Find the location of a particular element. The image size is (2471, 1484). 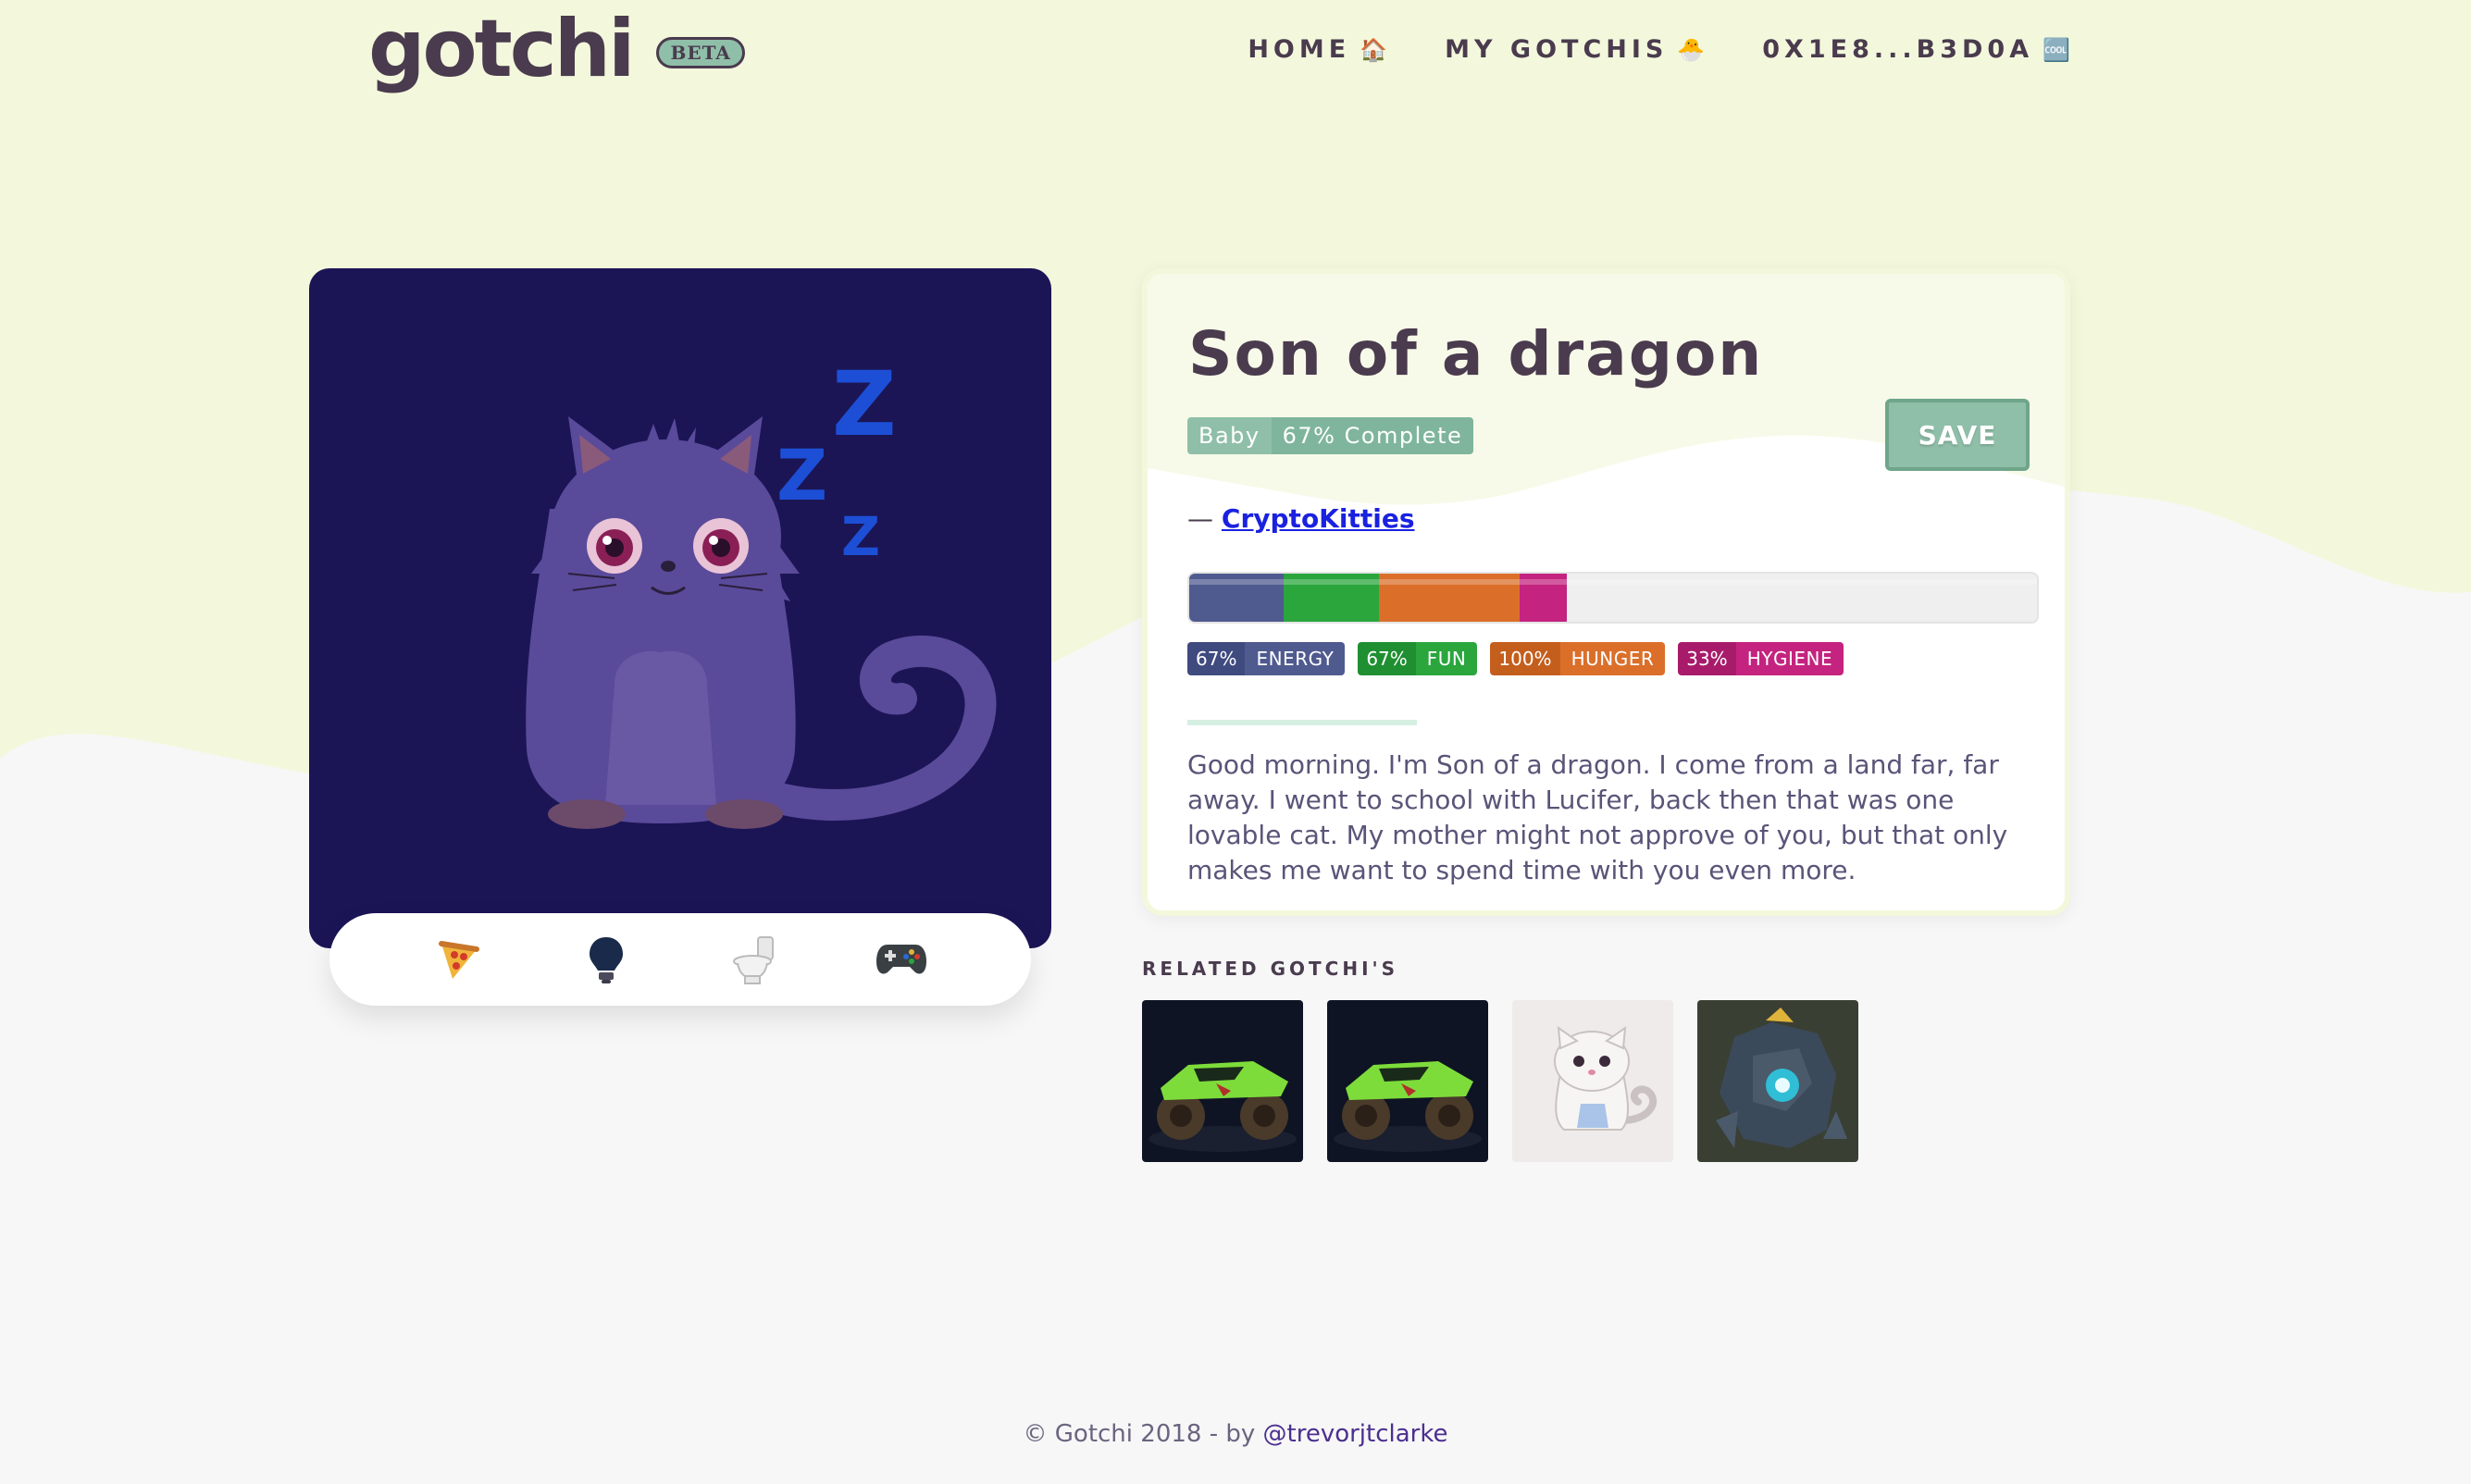

author-link: @trevorjtclarke is located at coordinates (1355, 1434).